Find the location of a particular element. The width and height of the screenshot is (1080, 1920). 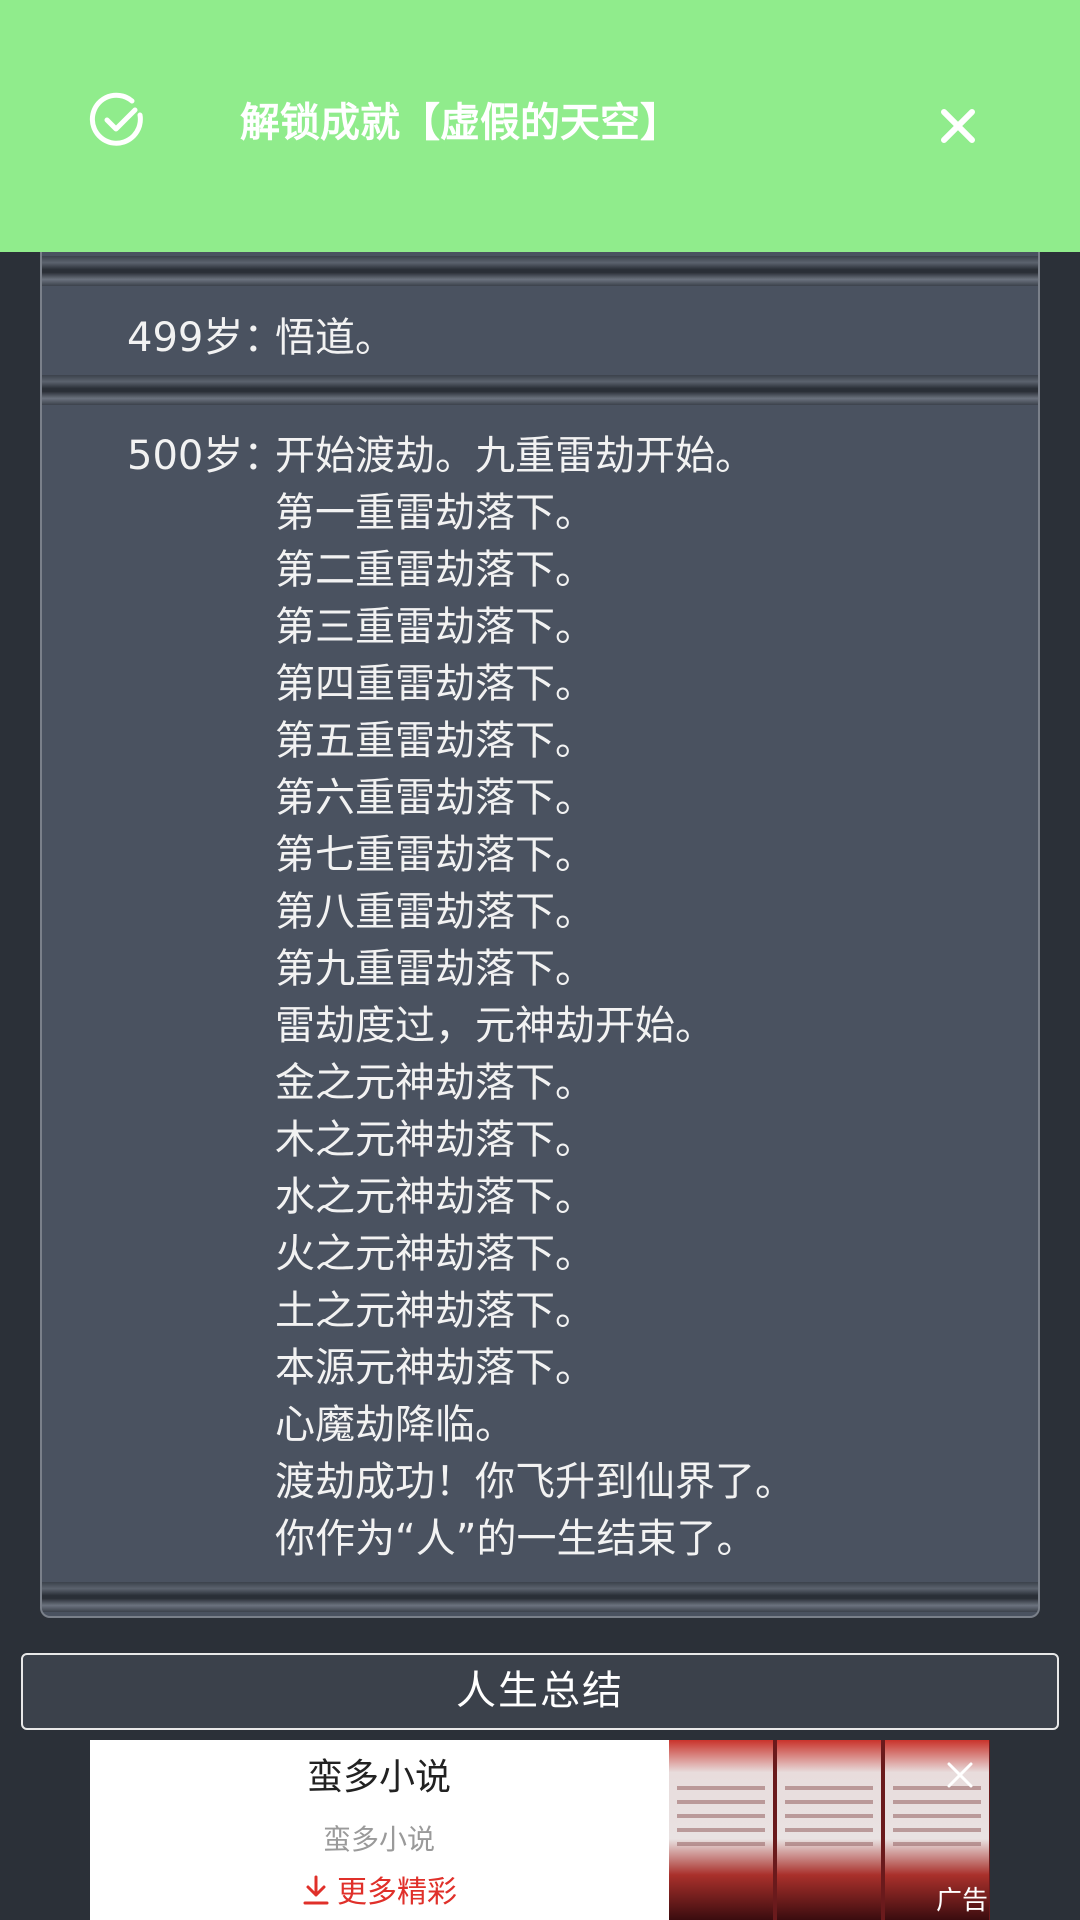

entry-line: 第一重雷劫落下。 is located at coordinates (435, 513).